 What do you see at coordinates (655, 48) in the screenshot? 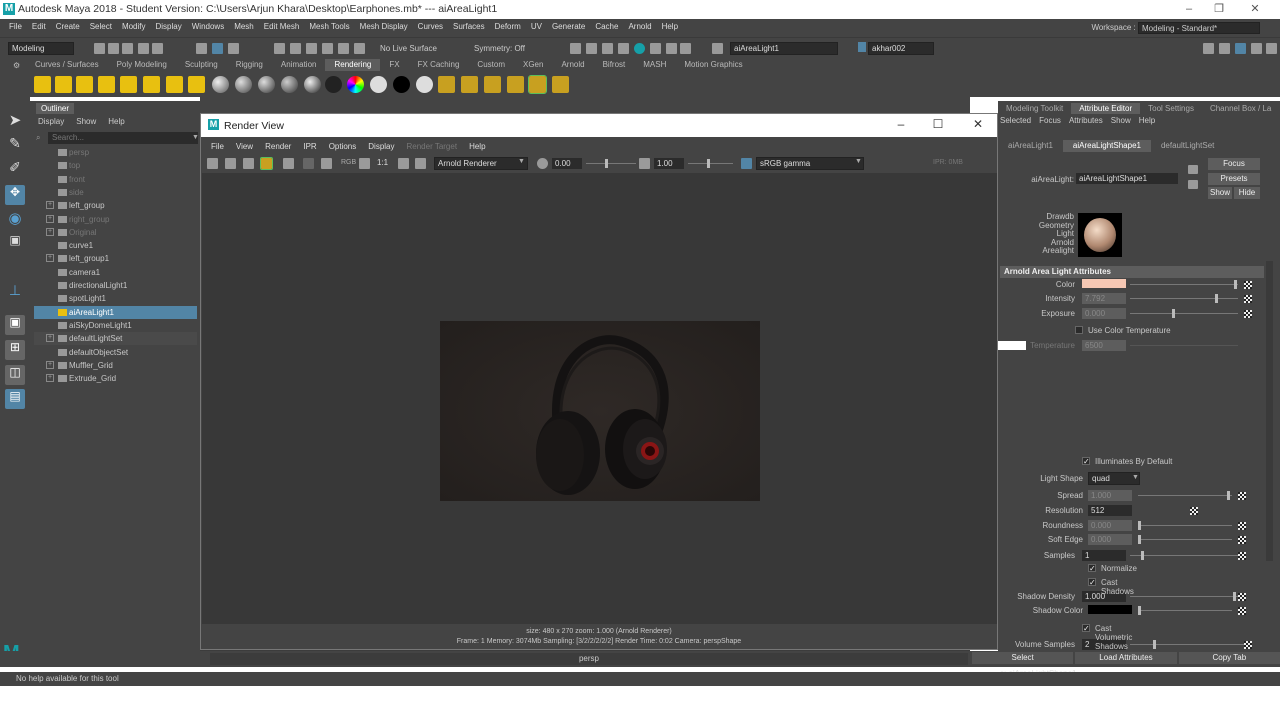
I see `arnold-render-icon` at bounding box center [655, 48].